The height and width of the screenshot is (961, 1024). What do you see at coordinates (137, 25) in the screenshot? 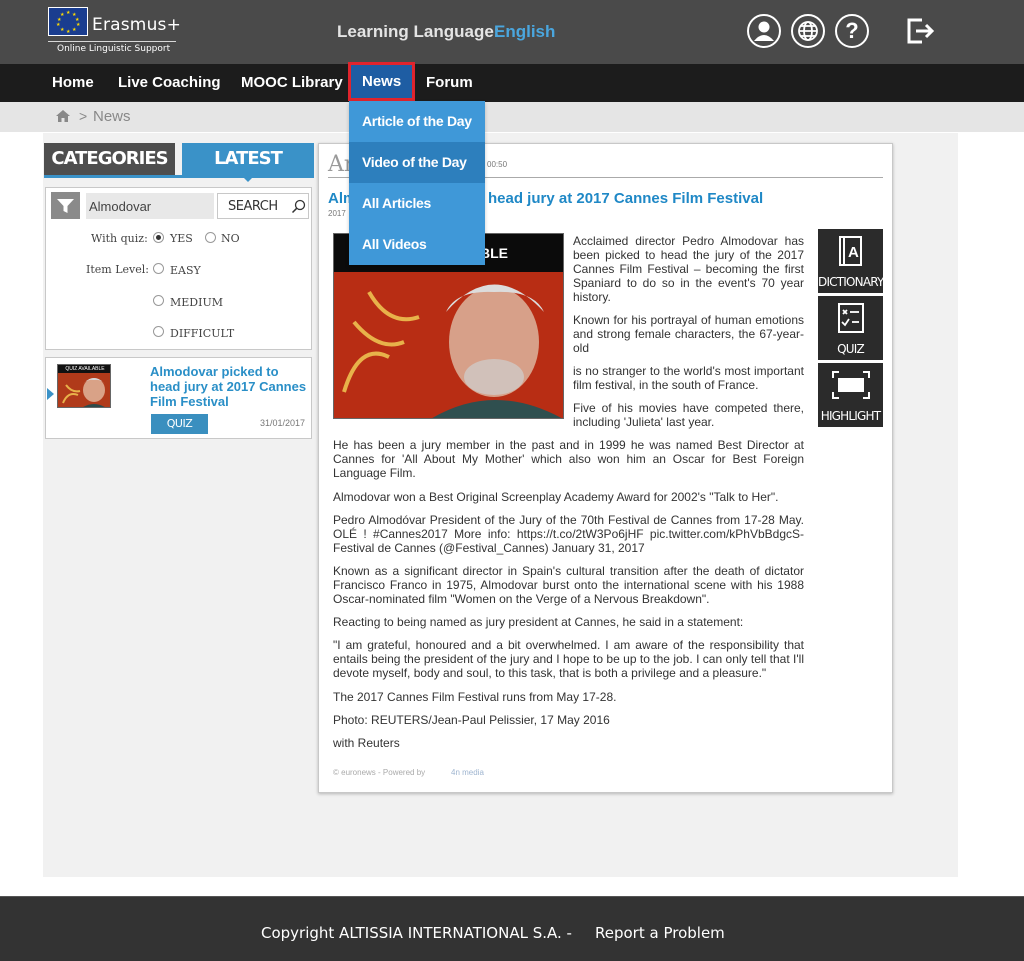
I see `brand-name: Erasmus+` at bounding box center [137, 25].